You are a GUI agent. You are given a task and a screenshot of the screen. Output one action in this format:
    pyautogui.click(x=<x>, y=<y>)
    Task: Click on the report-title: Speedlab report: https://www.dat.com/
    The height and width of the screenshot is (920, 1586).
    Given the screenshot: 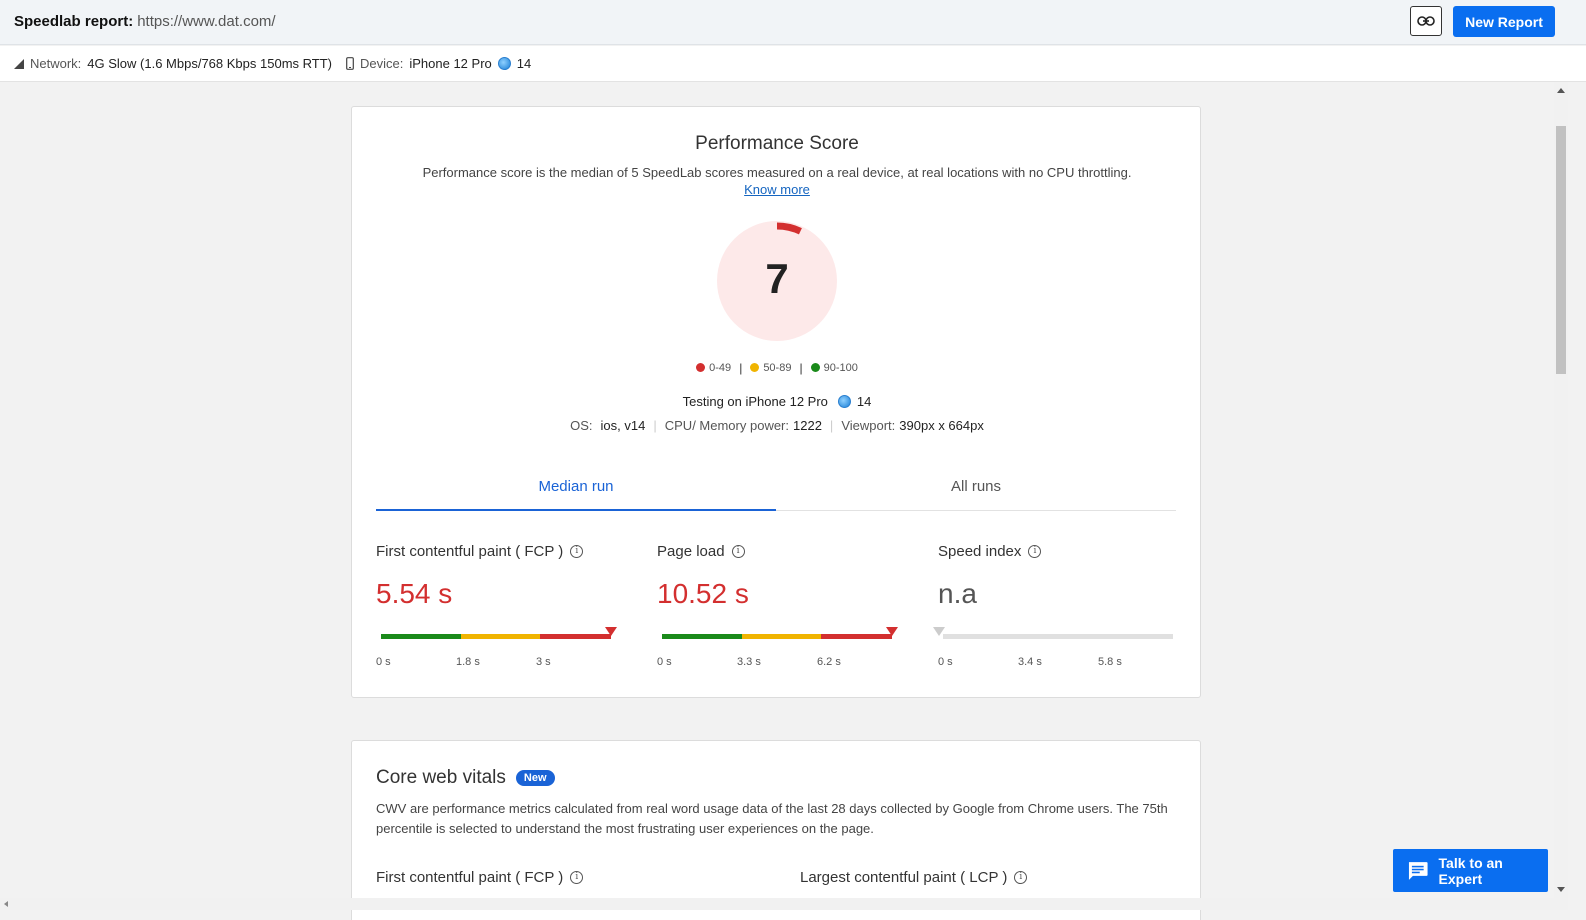 What is the action you would take?
    pyautogui.click(x=145, y=21)
    